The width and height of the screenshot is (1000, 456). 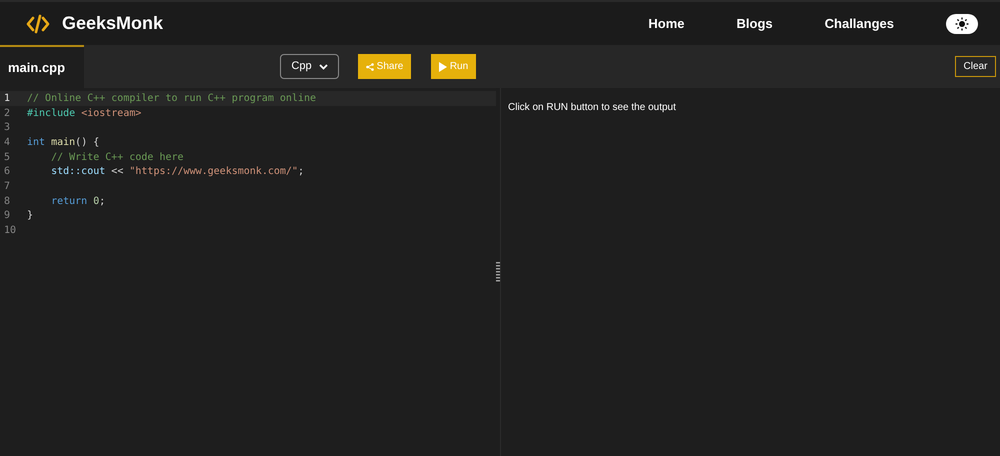 I want to click on code-line: int main() {, so click(x=63, y=143).